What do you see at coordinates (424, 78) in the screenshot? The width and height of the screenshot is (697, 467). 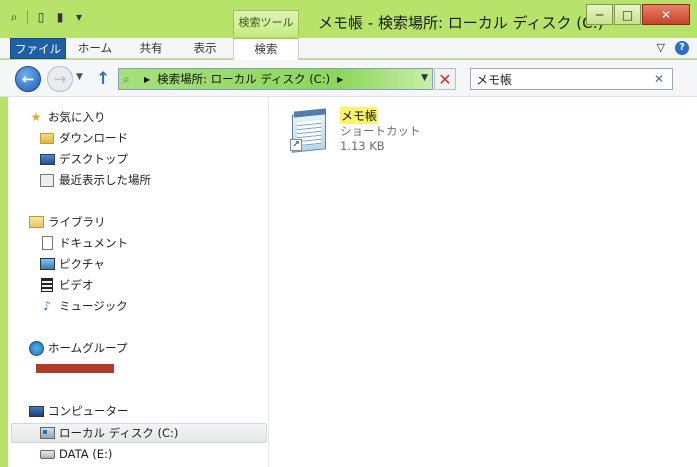 I see `address-dropdown-icon: ▼` at bounding box center [424, 78].